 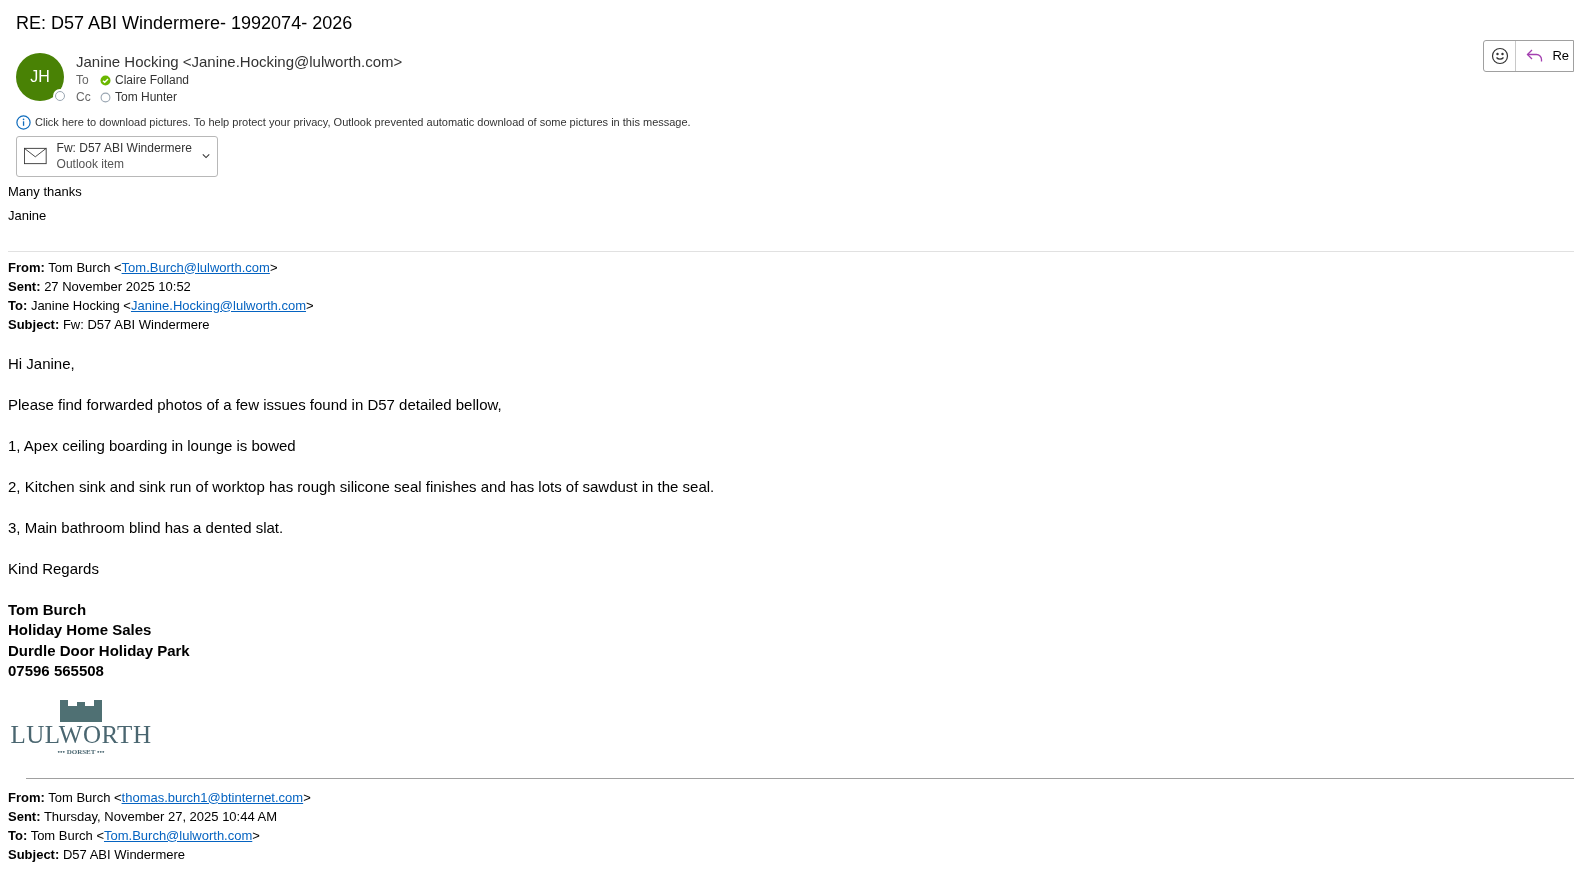 What do you see at coordinates (146, 97) in the screenshot?
I see `recipient-name: Tom Hunter` at bounding box center [146, 97].